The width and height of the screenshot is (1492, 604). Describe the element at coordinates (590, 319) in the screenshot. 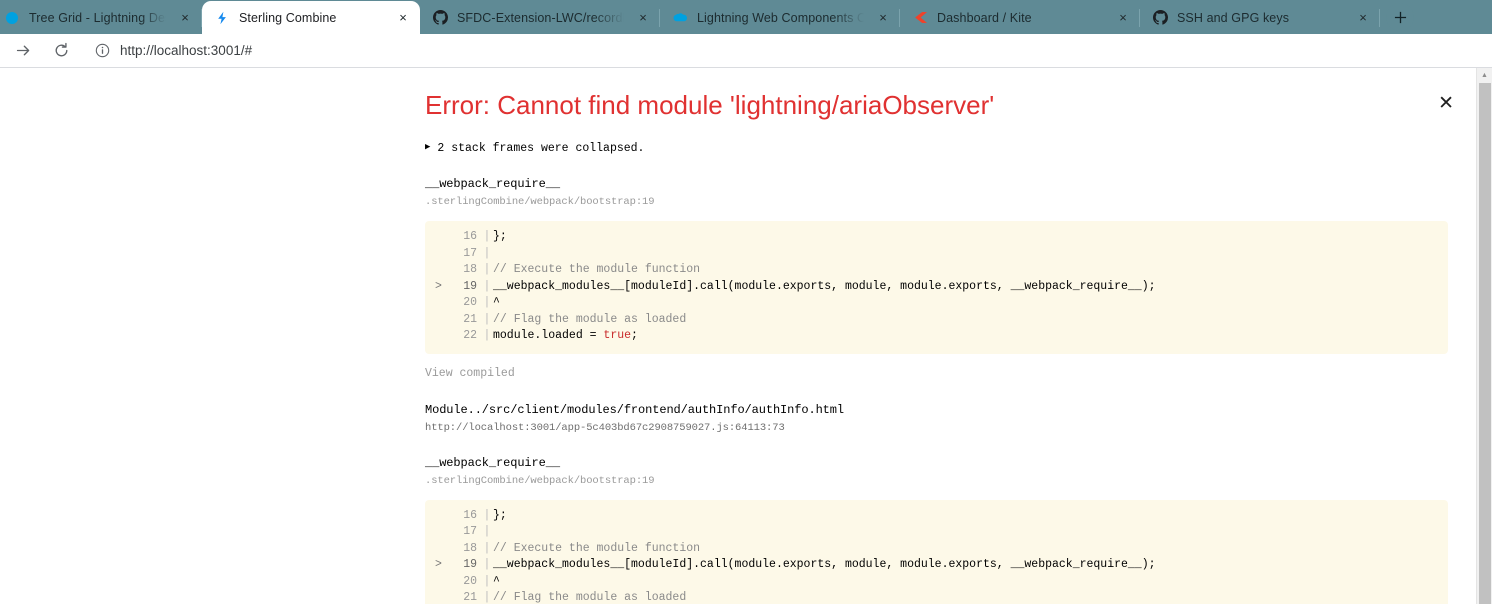

I see `code-line-text: // Flag the module as loaded` at that location.